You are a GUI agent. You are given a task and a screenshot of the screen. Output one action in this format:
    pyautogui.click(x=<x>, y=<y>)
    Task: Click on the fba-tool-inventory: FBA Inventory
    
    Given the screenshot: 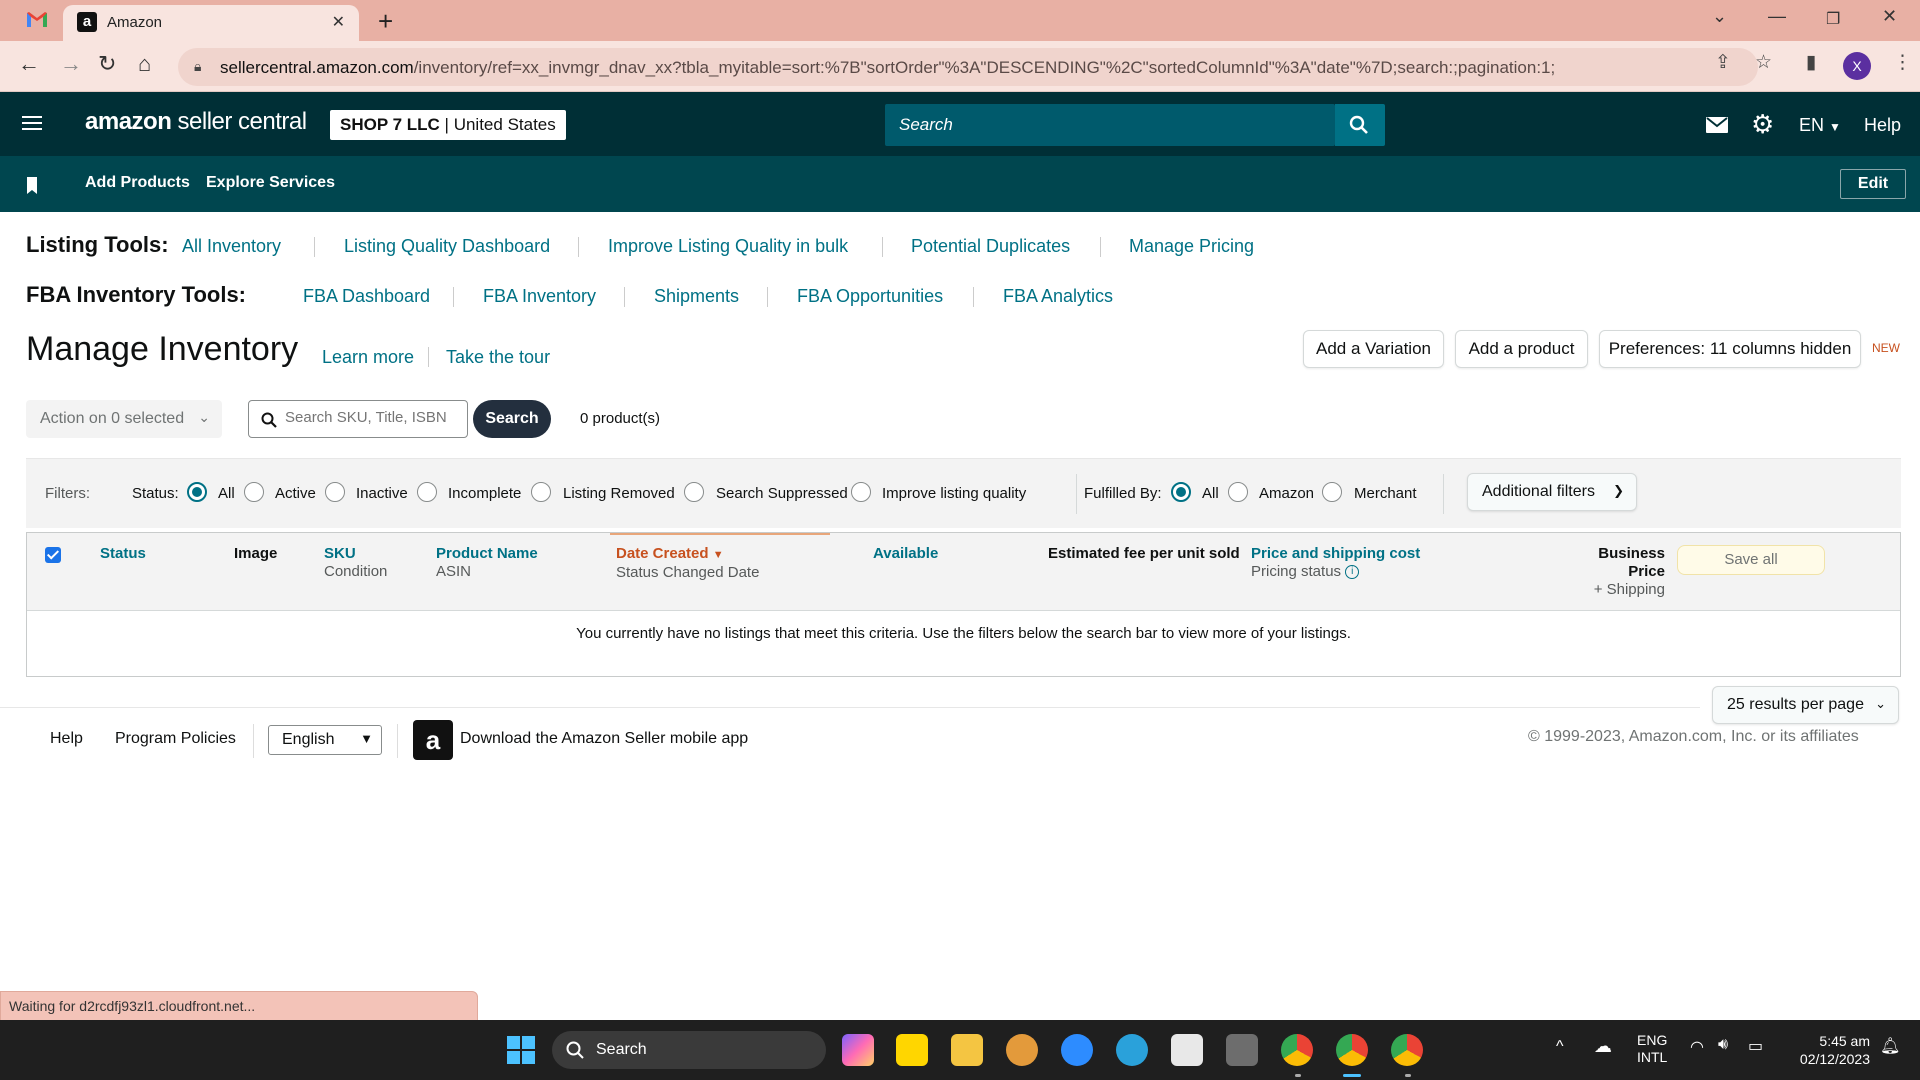 What is the action you would take?
    pyautogui.click(x=539, y=296)
    